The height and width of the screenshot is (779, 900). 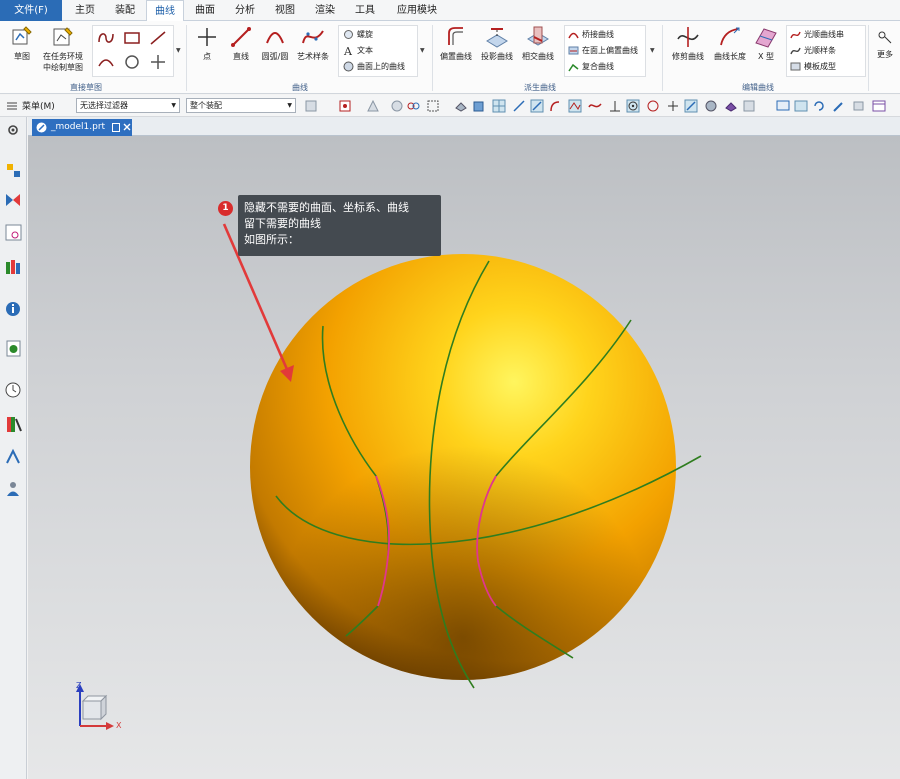 What do you see at coordinates (365, 10) in the screenshot?
I see `tab-tools: 工具` at bounding box center [365, 10].